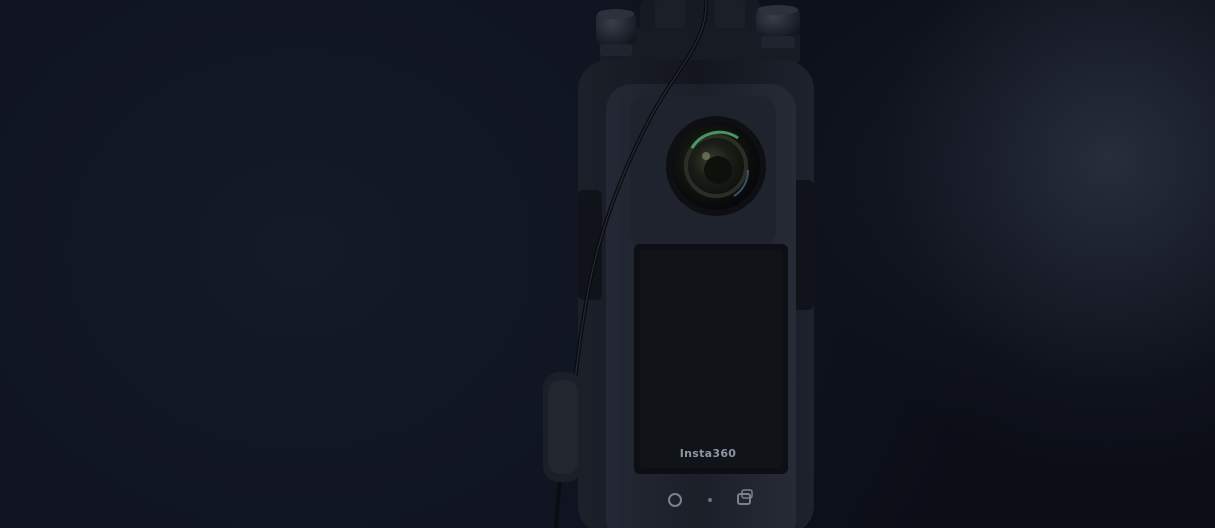  I want to click on left-knob, so click(616, 32).